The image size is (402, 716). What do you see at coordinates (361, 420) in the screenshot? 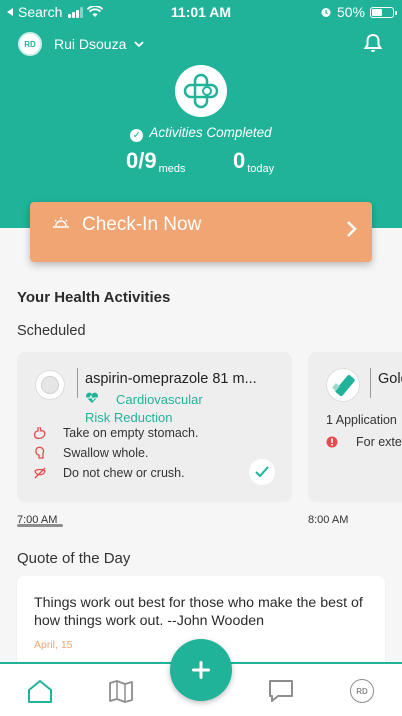
I see `dose-text: 1 Application` at bounding box center [361, 420].